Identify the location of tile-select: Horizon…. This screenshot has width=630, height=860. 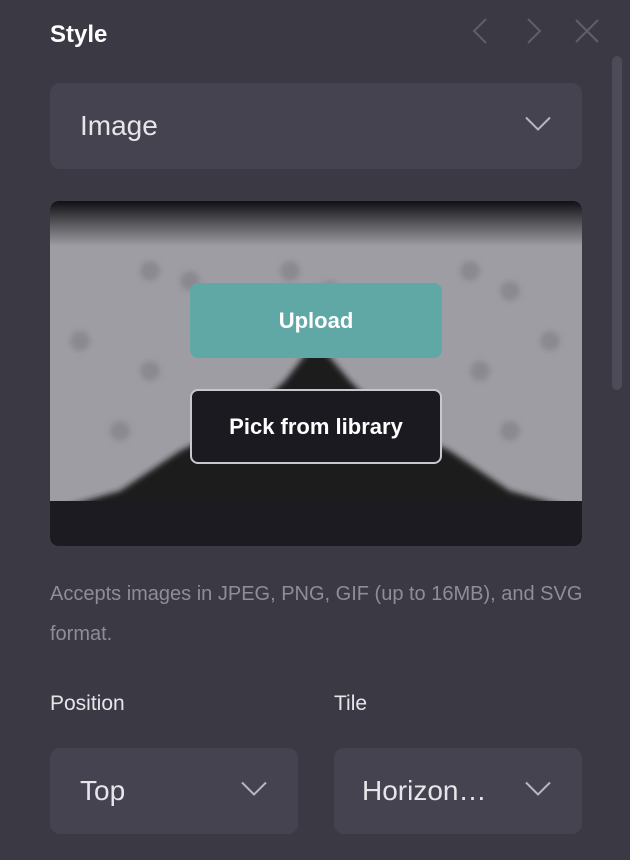
(458, 791).